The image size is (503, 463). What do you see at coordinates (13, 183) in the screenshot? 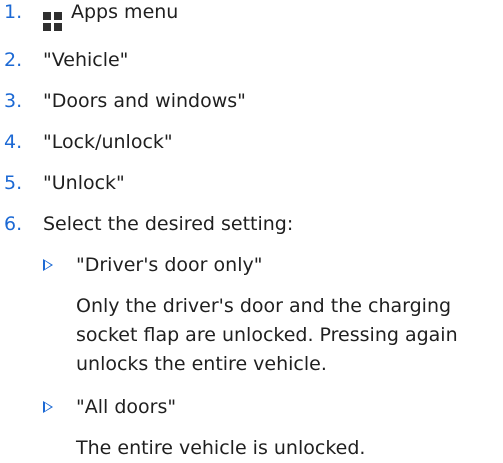
I see `step-number: 5.` at bounding box center [13, 183].